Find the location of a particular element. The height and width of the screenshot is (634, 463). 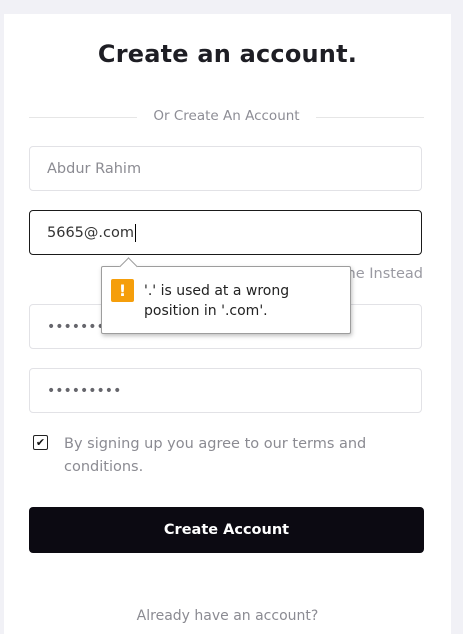

text-caret is located at coordinates (135, 232).